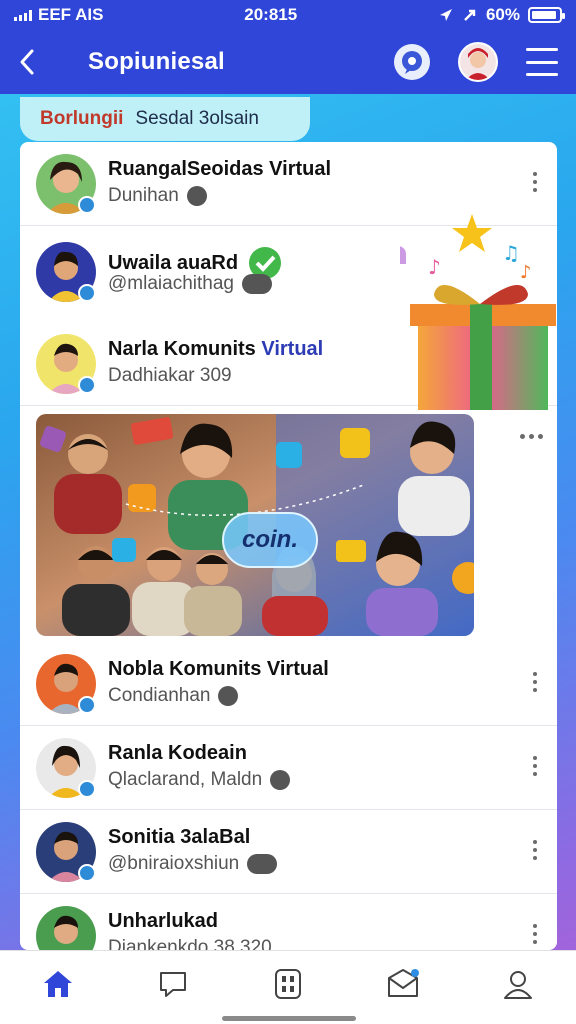  What do you see at coordinates (218, 669) in the screenshot?
I see `item-name: Nobla Komunits Virtual` at bounding box center [218, 669].